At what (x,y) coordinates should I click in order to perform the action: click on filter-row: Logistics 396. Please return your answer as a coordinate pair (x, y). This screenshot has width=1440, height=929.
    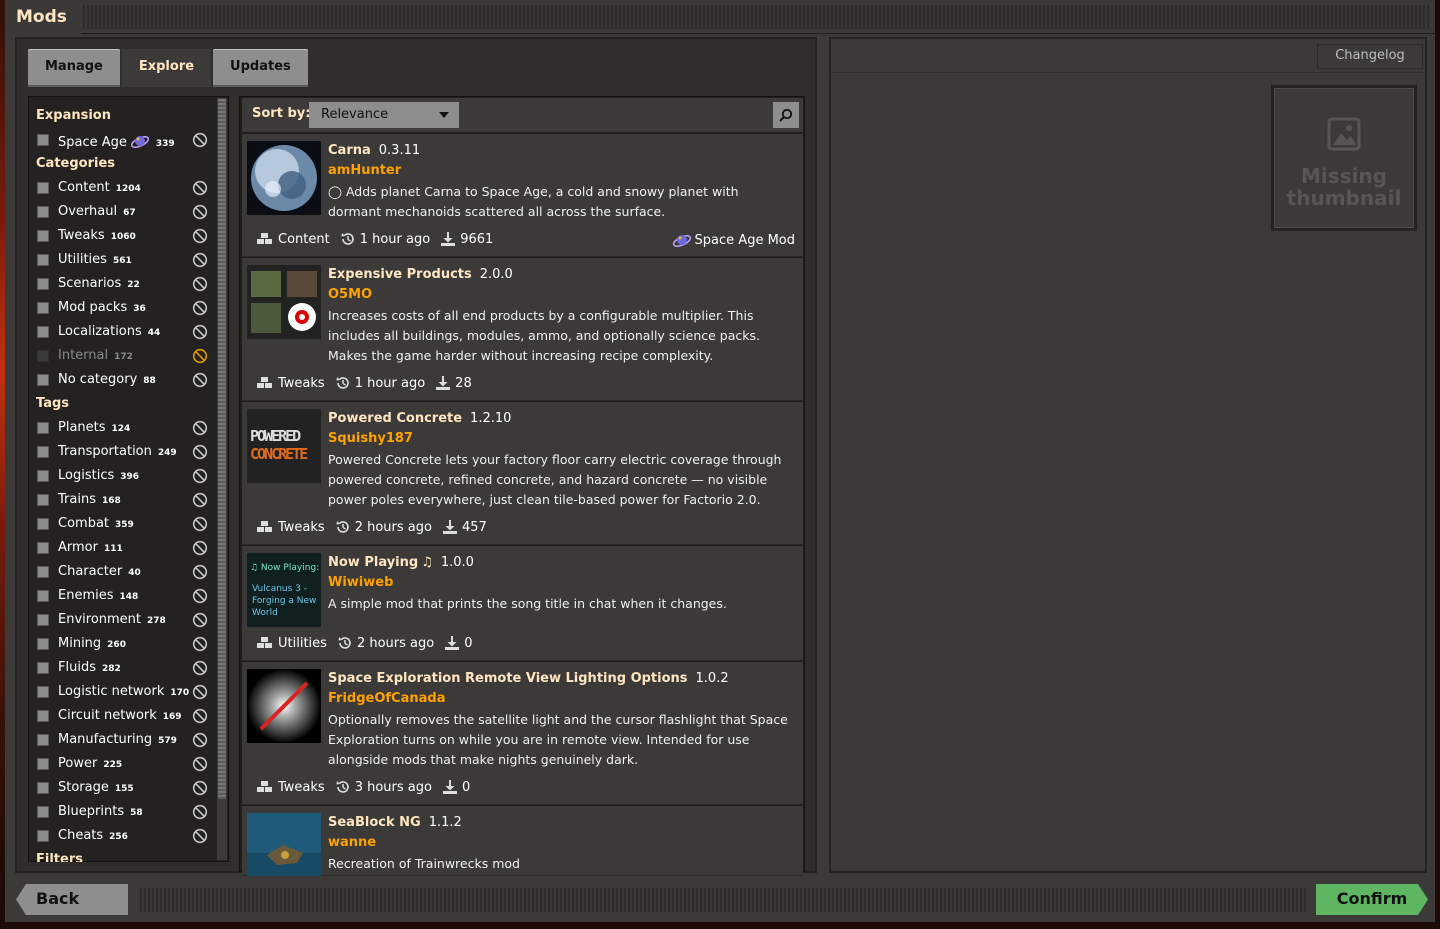
    Looking at the image, I should click on (128, 476).